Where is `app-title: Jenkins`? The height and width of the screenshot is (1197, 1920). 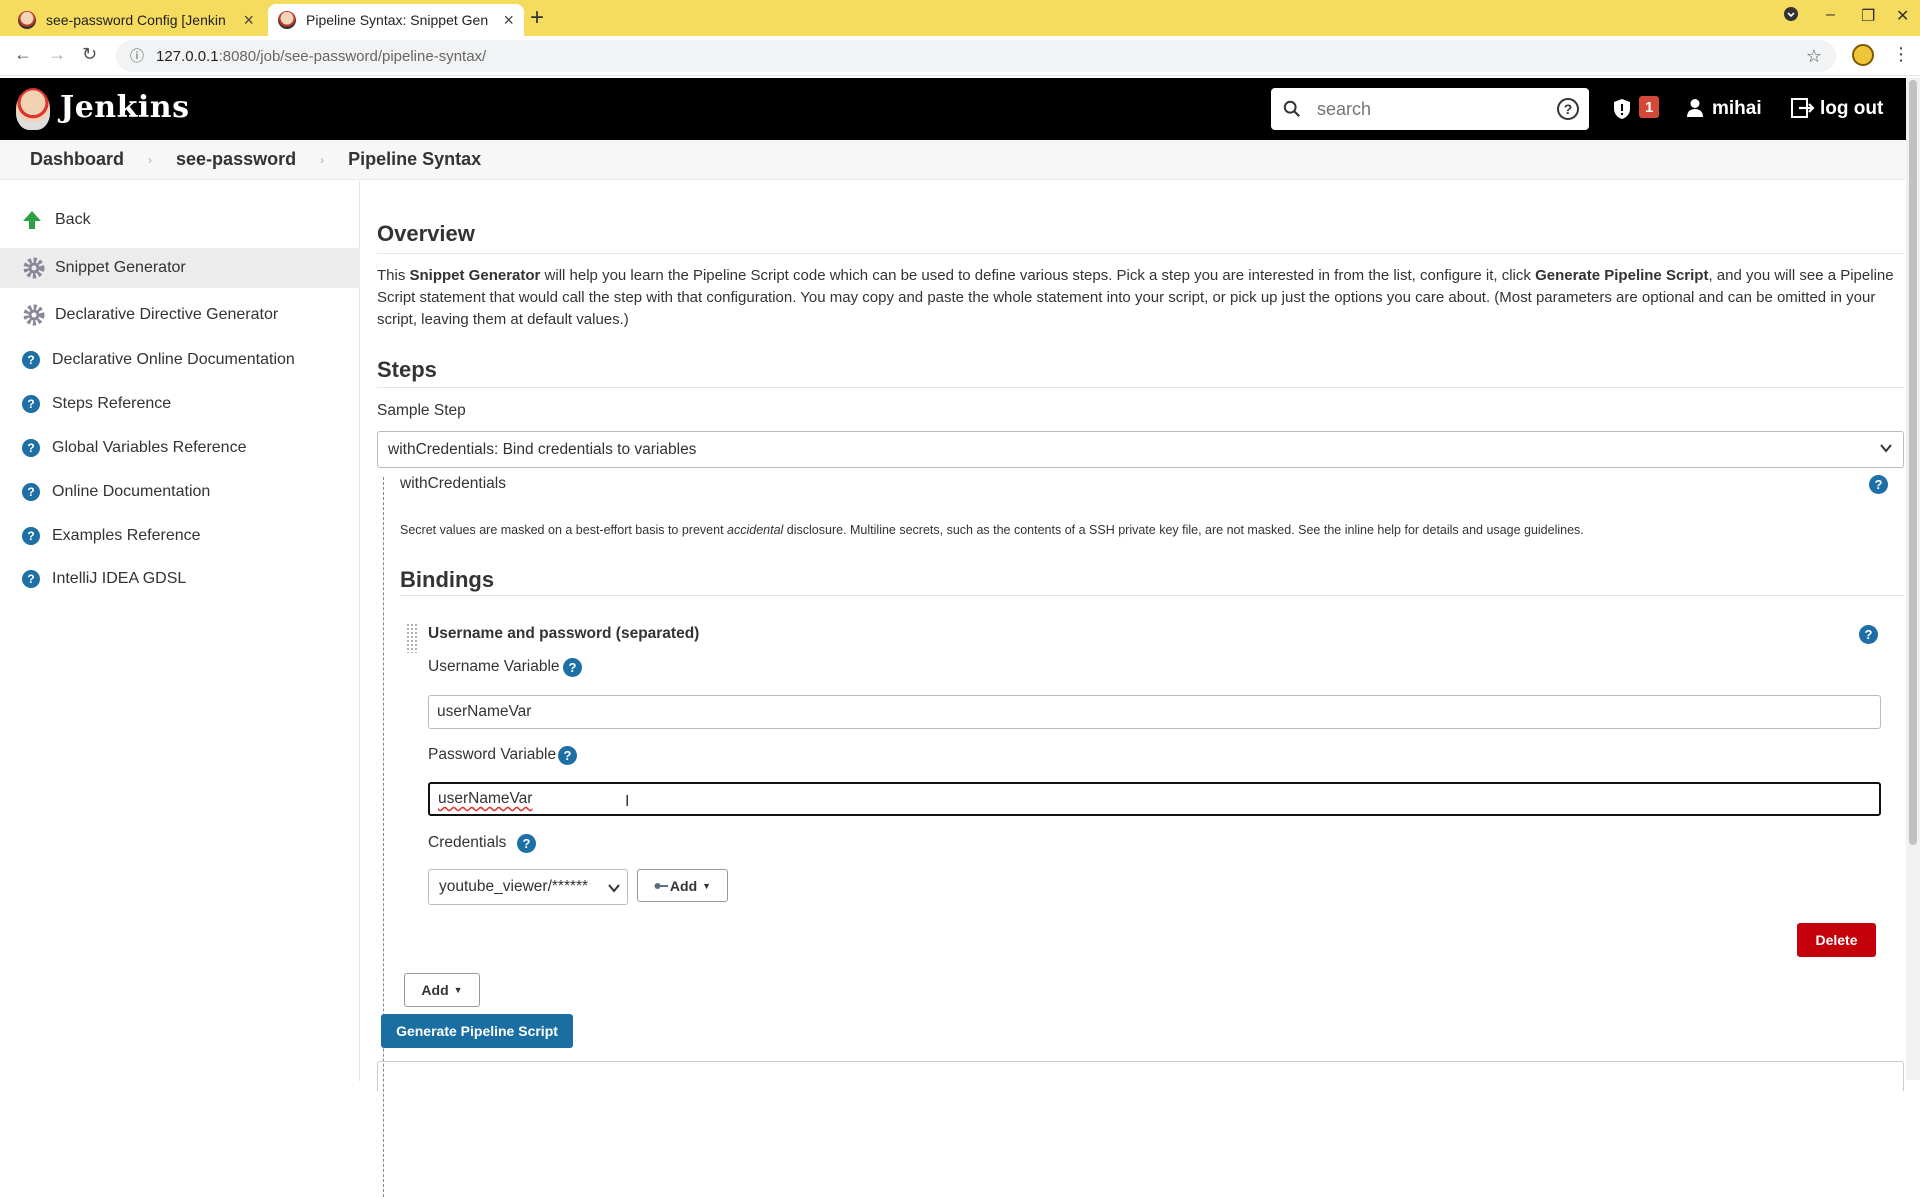
app-title: Jenkins is located at coordinates (124, 107).